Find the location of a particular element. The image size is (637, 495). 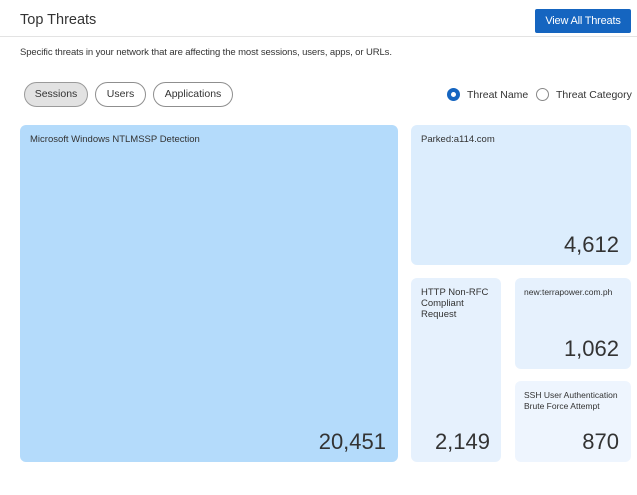

tile-value: 870 is located at coordinates (600, 441).